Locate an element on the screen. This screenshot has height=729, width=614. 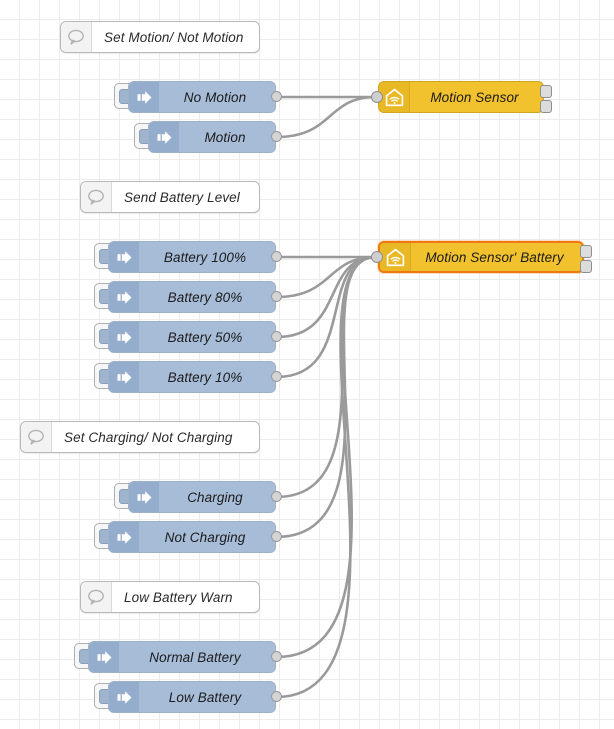
comment-label: Set Motion/ Not Motion is located at coordinates (174, 37).